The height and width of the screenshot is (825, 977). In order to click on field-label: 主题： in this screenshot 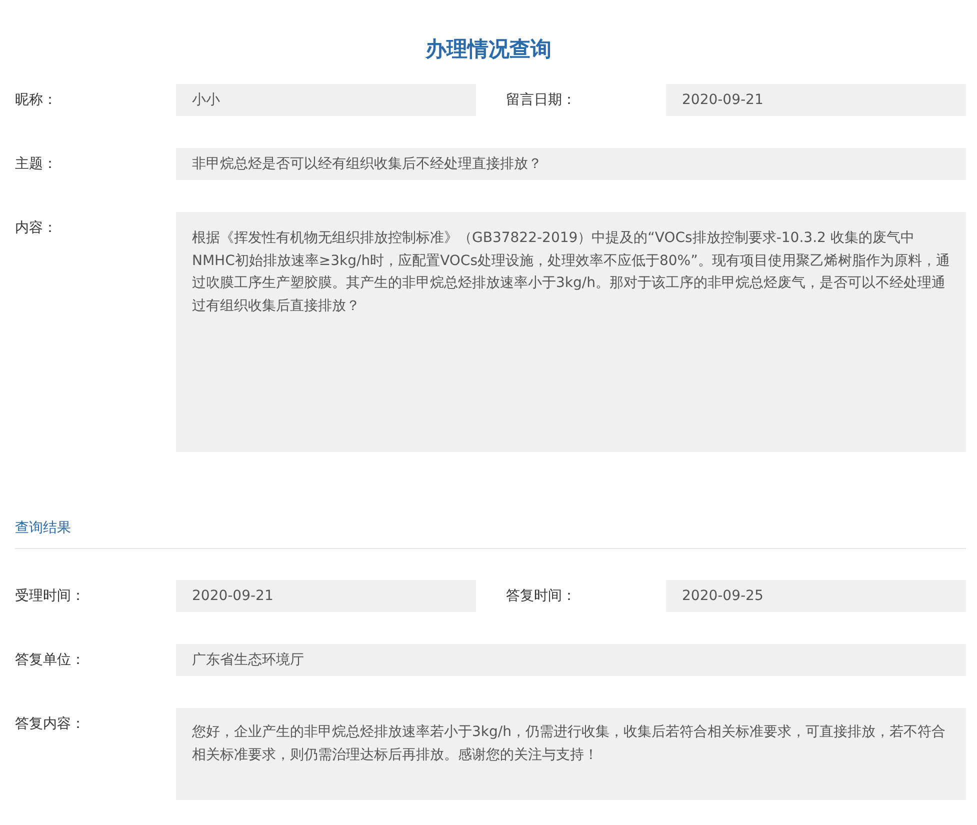, I will do `click(36, 164)`.